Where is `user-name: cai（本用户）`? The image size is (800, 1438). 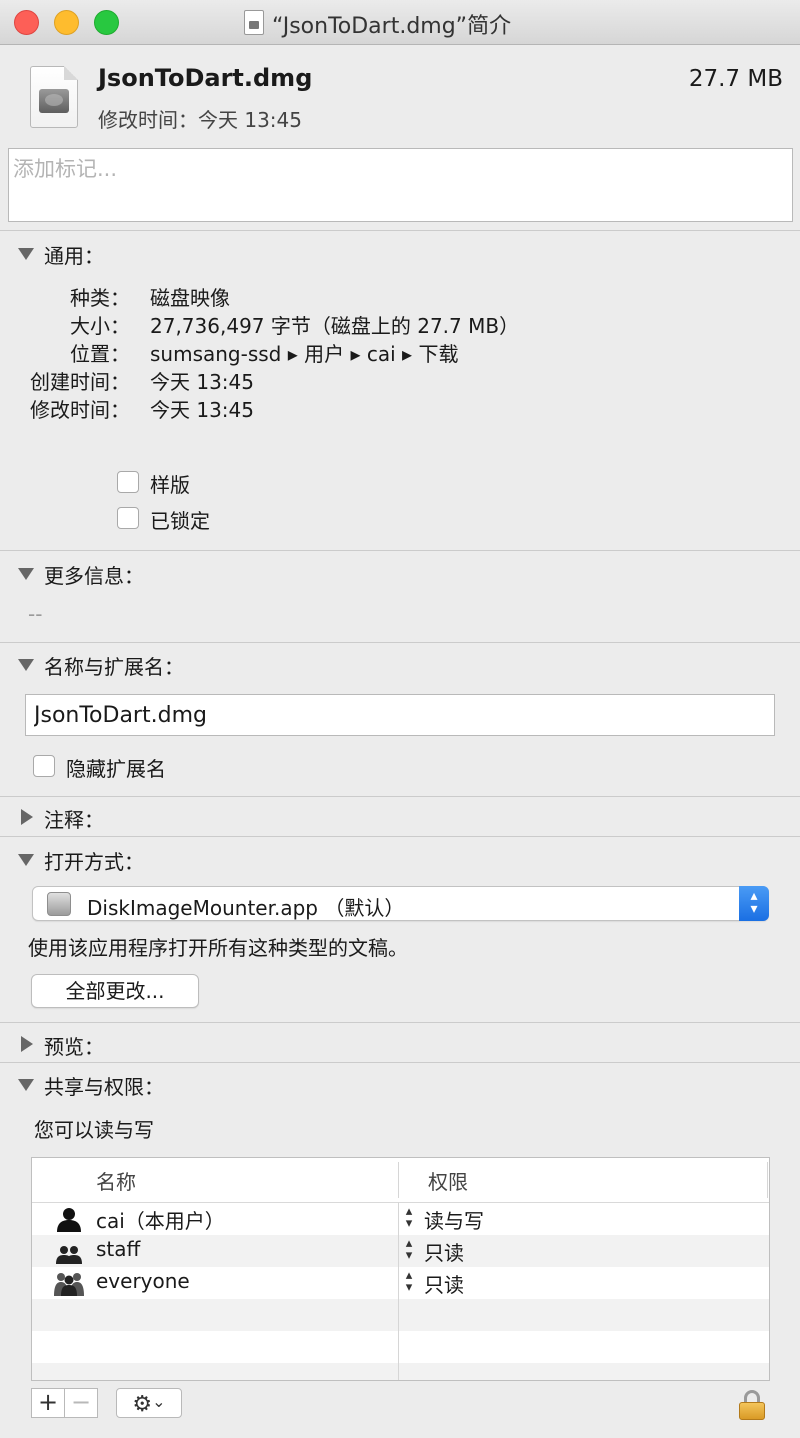 user-name: cai（本用户） is located at coordinates (160, 1221).